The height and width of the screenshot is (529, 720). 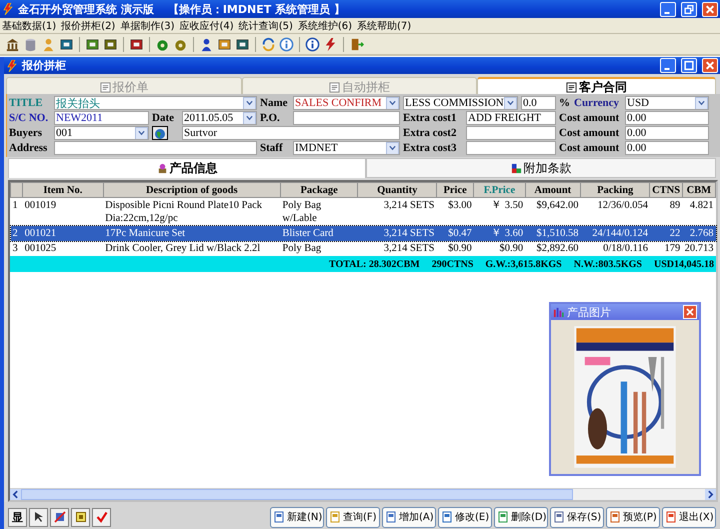 What do you see at coordinates (297, 494) in the screenshot?
I see `scrollbar-thumb` at bounding box center [297, 494].